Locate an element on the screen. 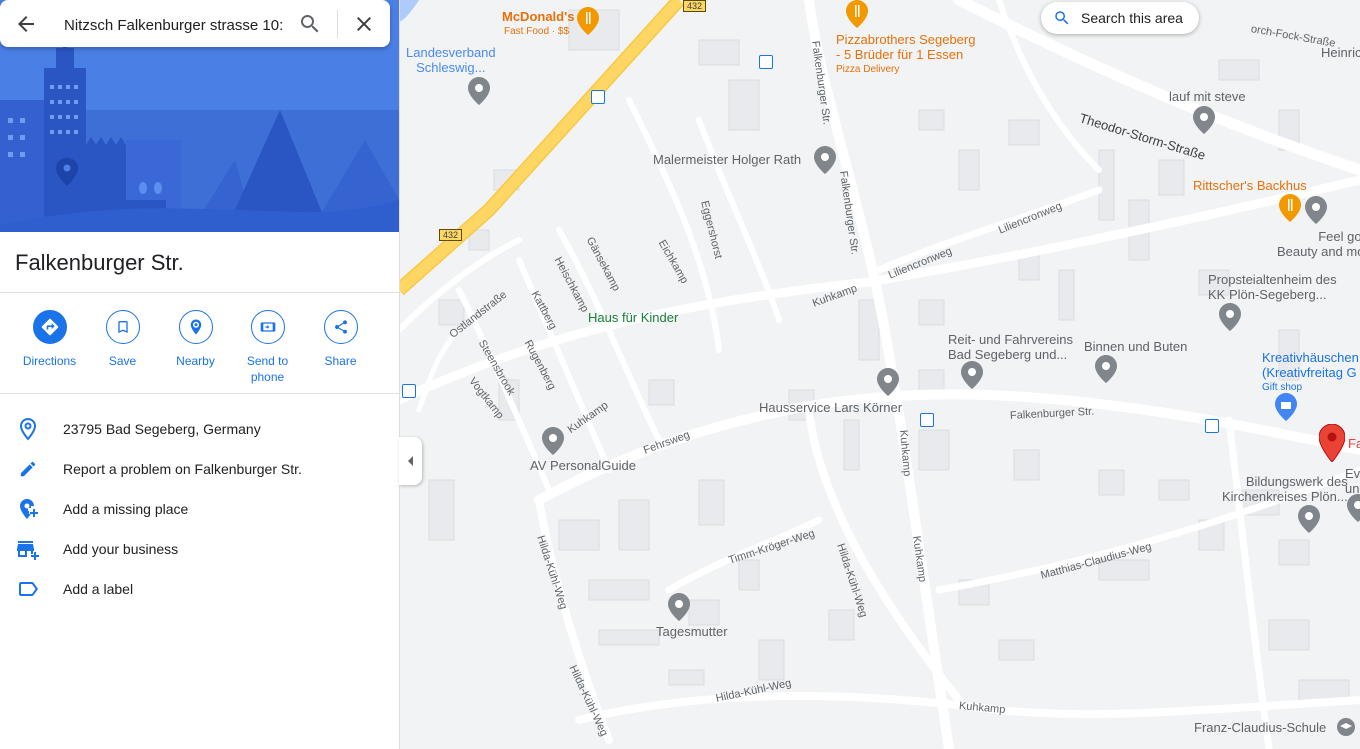  share-label: Share is located at coordinates (340, 361).